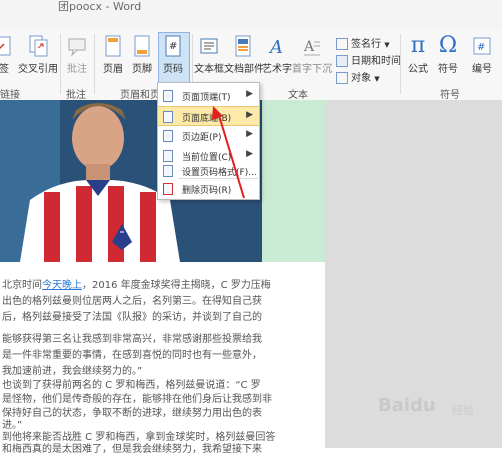  I want to click on word-art-icon: A, so click(275, 47).